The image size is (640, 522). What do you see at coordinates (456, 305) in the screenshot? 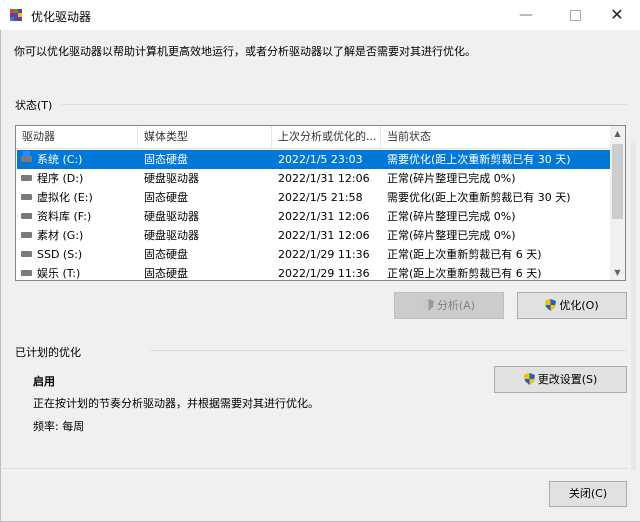
I see `analyze-button-label: 分析(A)` at bounding box center [456, 305].